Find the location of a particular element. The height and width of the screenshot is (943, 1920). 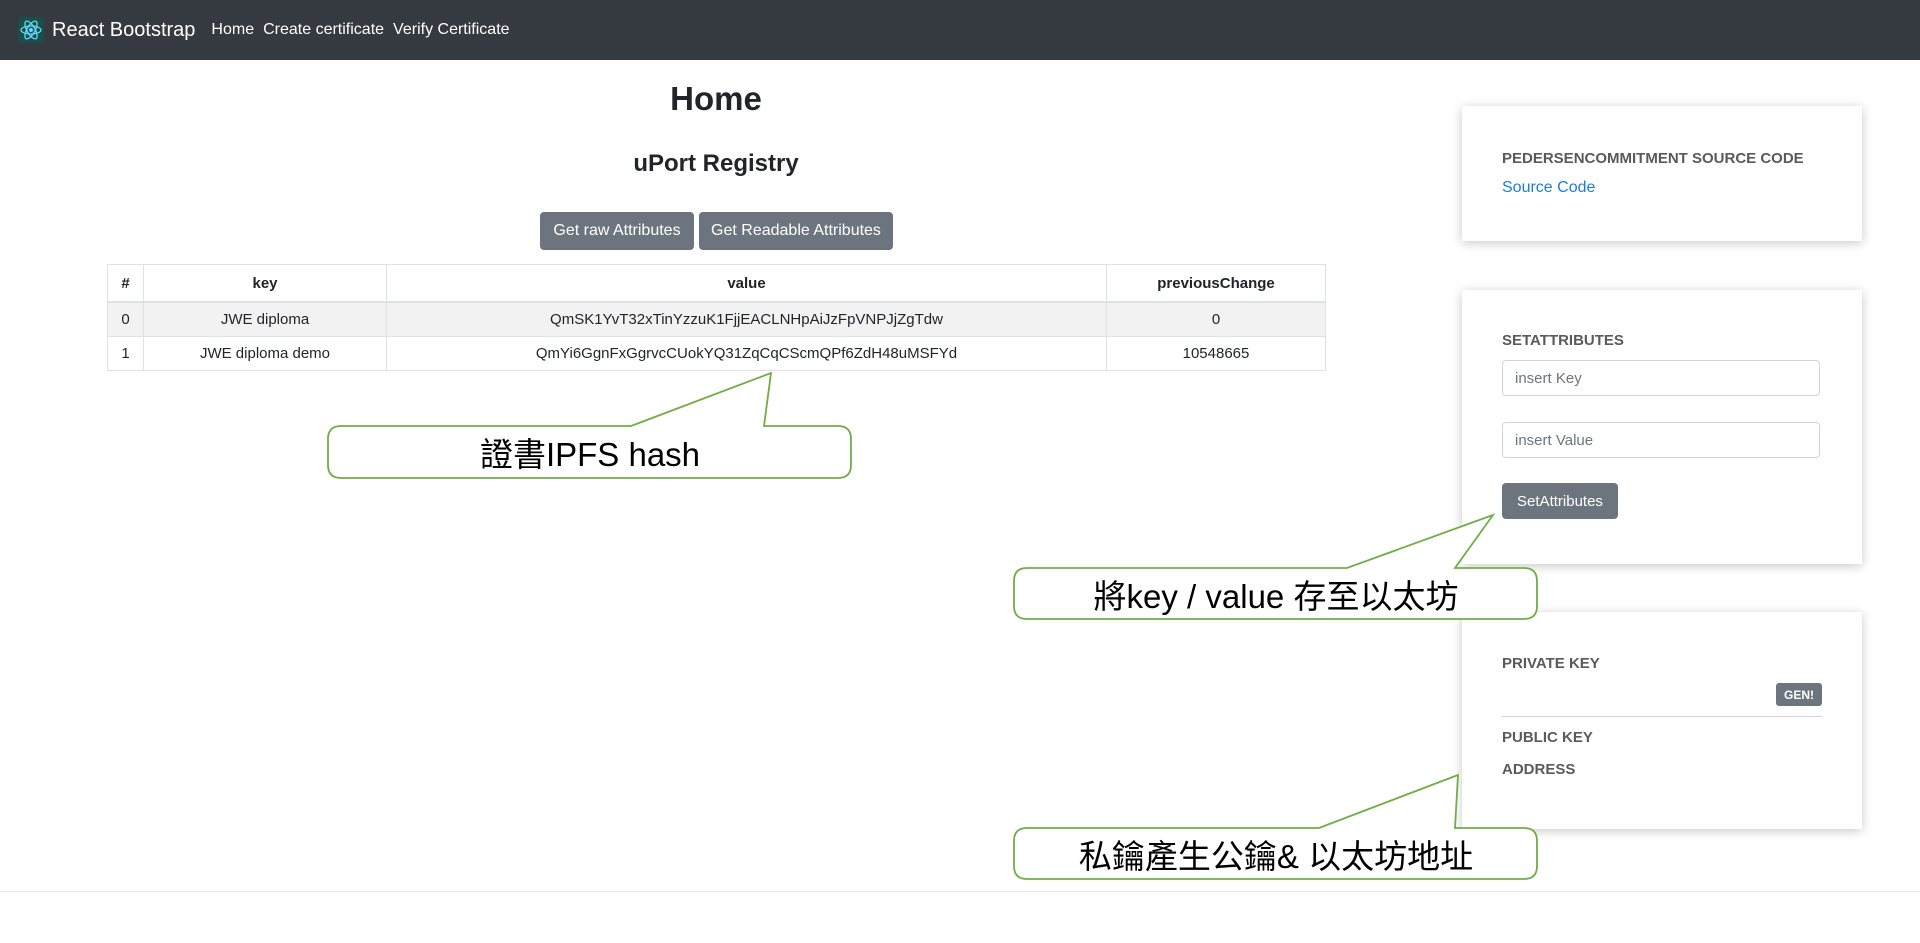

header-key: key is located at coordinates (265, 283).